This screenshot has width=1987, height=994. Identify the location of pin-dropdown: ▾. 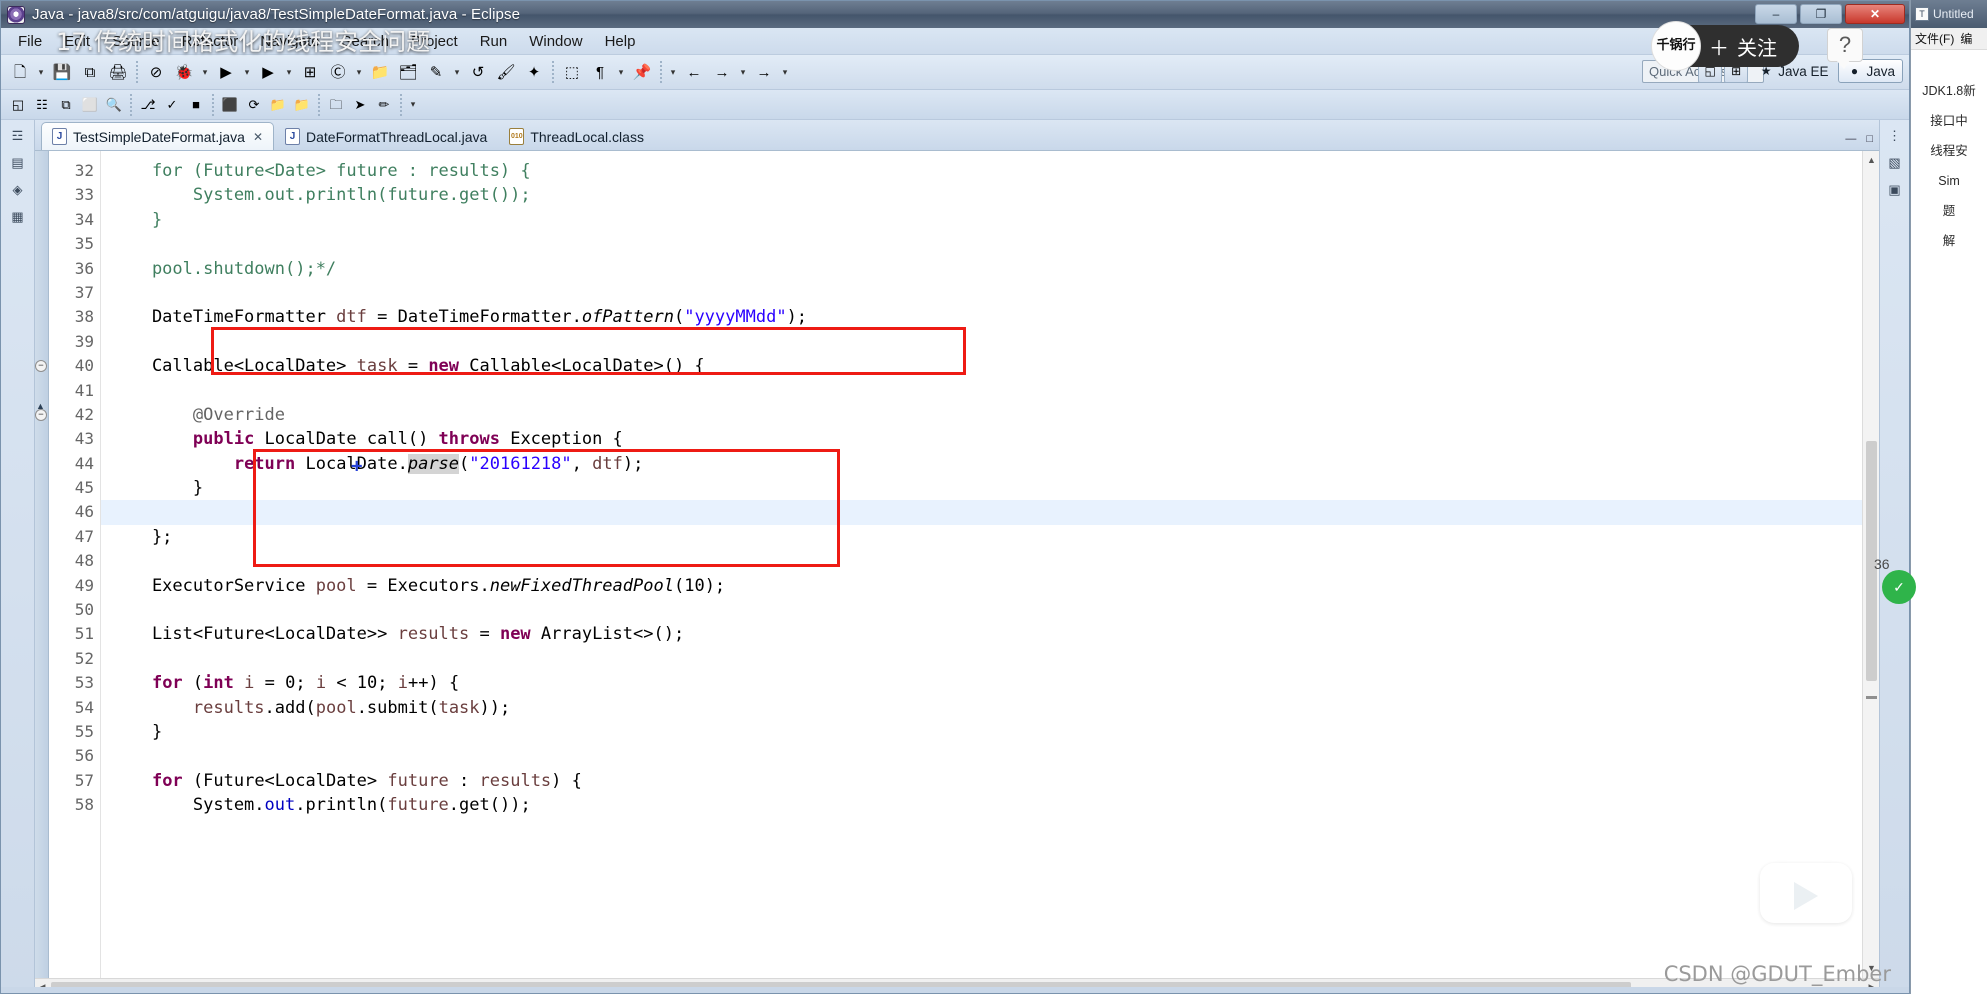
(673, 72).